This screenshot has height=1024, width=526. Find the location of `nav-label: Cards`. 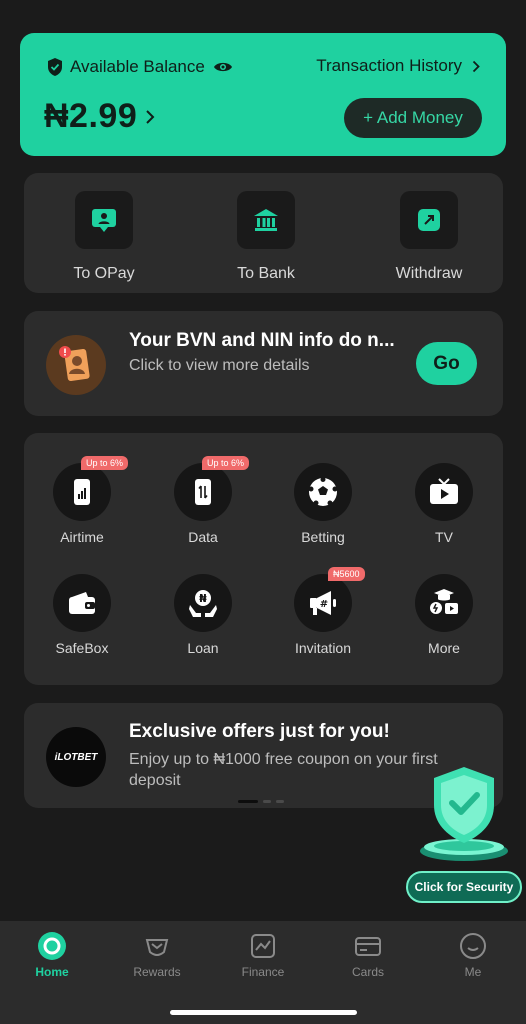

nav-label: Cards is located at coordinates (367, 972).